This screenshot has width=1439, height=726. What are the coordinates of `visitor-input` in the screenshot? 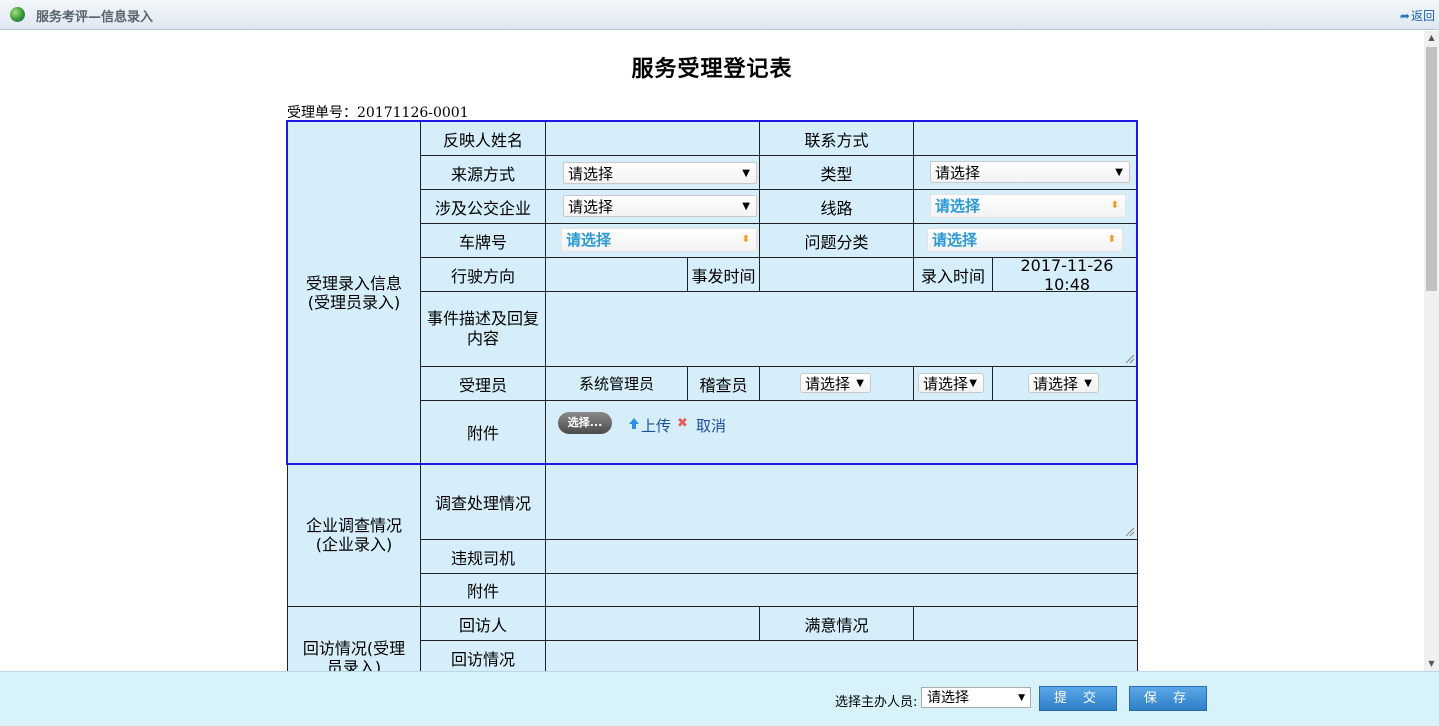 It's located at (653, 624).